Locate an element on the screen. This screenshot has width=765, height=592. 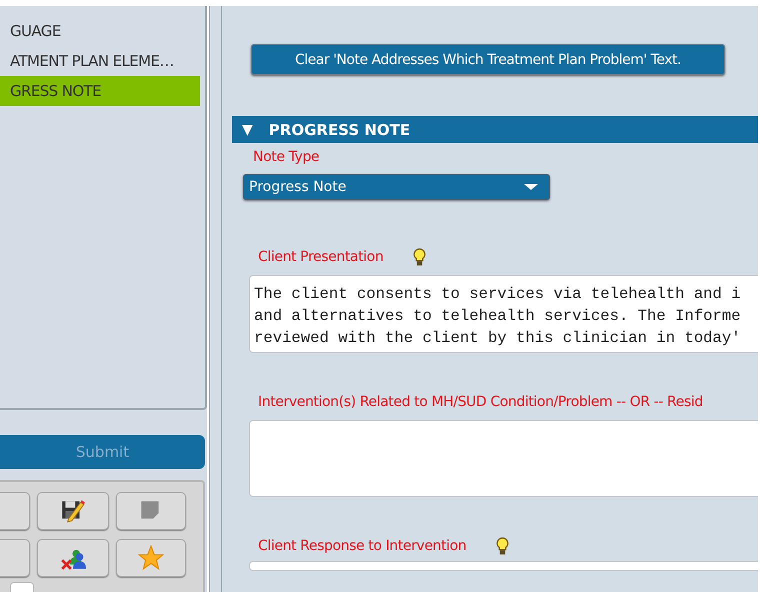
section-title: PROGRESS NOTE is located at coordinates (339, 129).